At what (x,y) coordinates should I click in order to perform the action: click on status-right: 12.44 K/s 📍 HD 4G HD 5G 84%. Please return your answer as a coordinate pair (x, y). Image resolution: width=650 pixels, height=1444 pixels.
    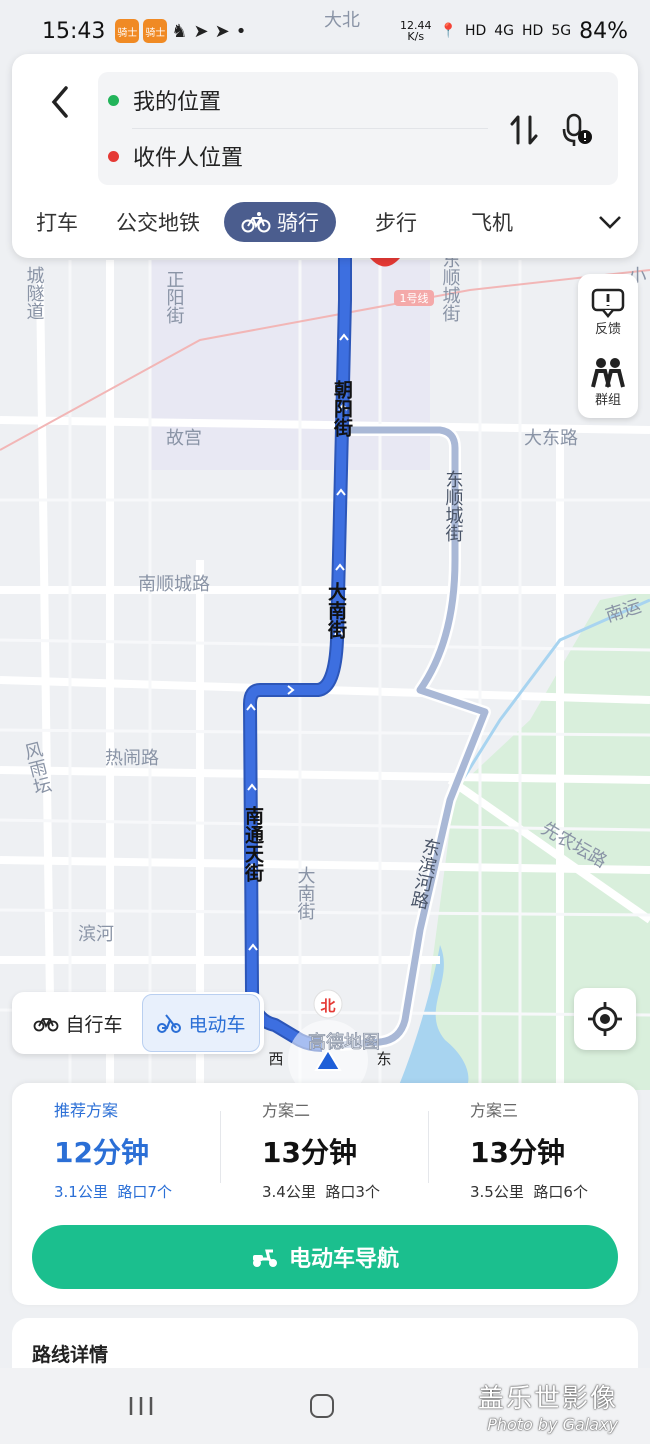
    Looking at the image, I should click on (514, 31).